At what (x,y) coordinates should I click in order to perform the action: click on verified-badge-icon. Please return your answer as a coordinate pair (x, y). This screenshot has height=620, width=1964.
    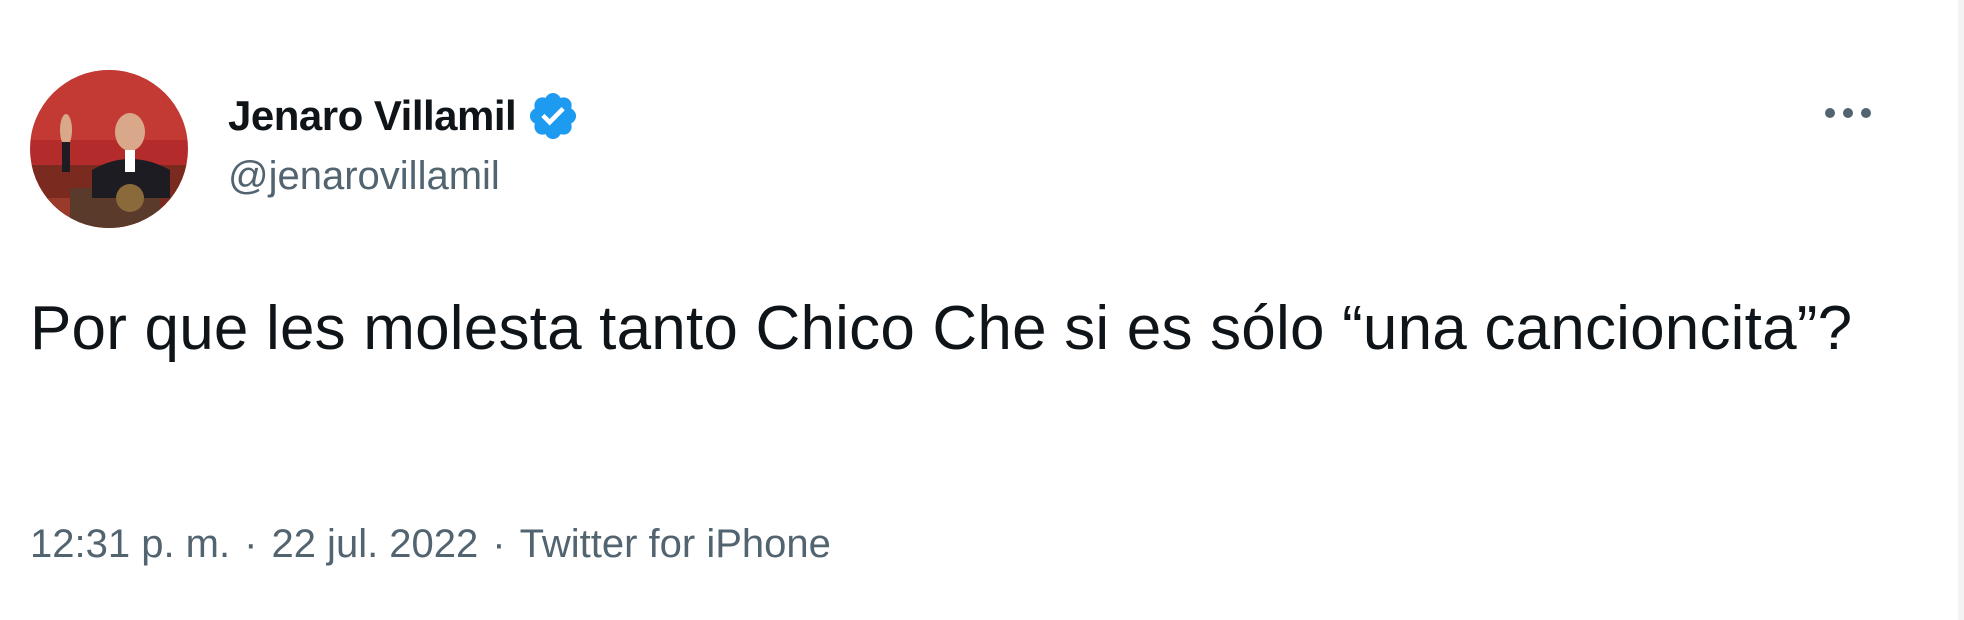
    Looking at the image, I should click on (553, 116).